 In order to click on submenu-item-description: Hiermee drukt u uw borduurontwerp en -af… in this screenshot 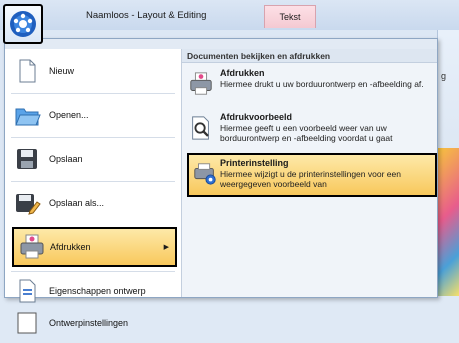, I will do `click(322, 84)`.